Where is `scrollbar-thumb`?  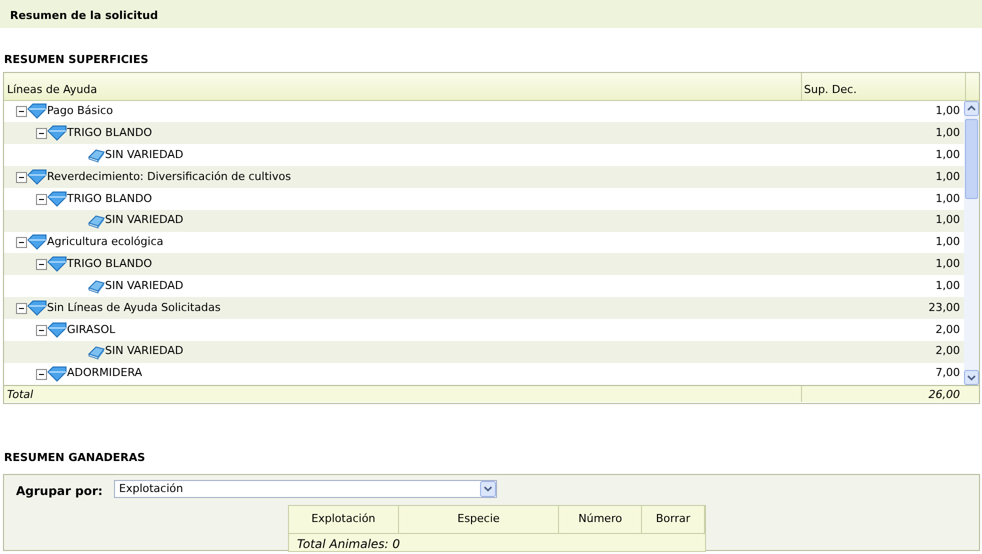 scrollbar-thumb is located at coordinates (971, 158).